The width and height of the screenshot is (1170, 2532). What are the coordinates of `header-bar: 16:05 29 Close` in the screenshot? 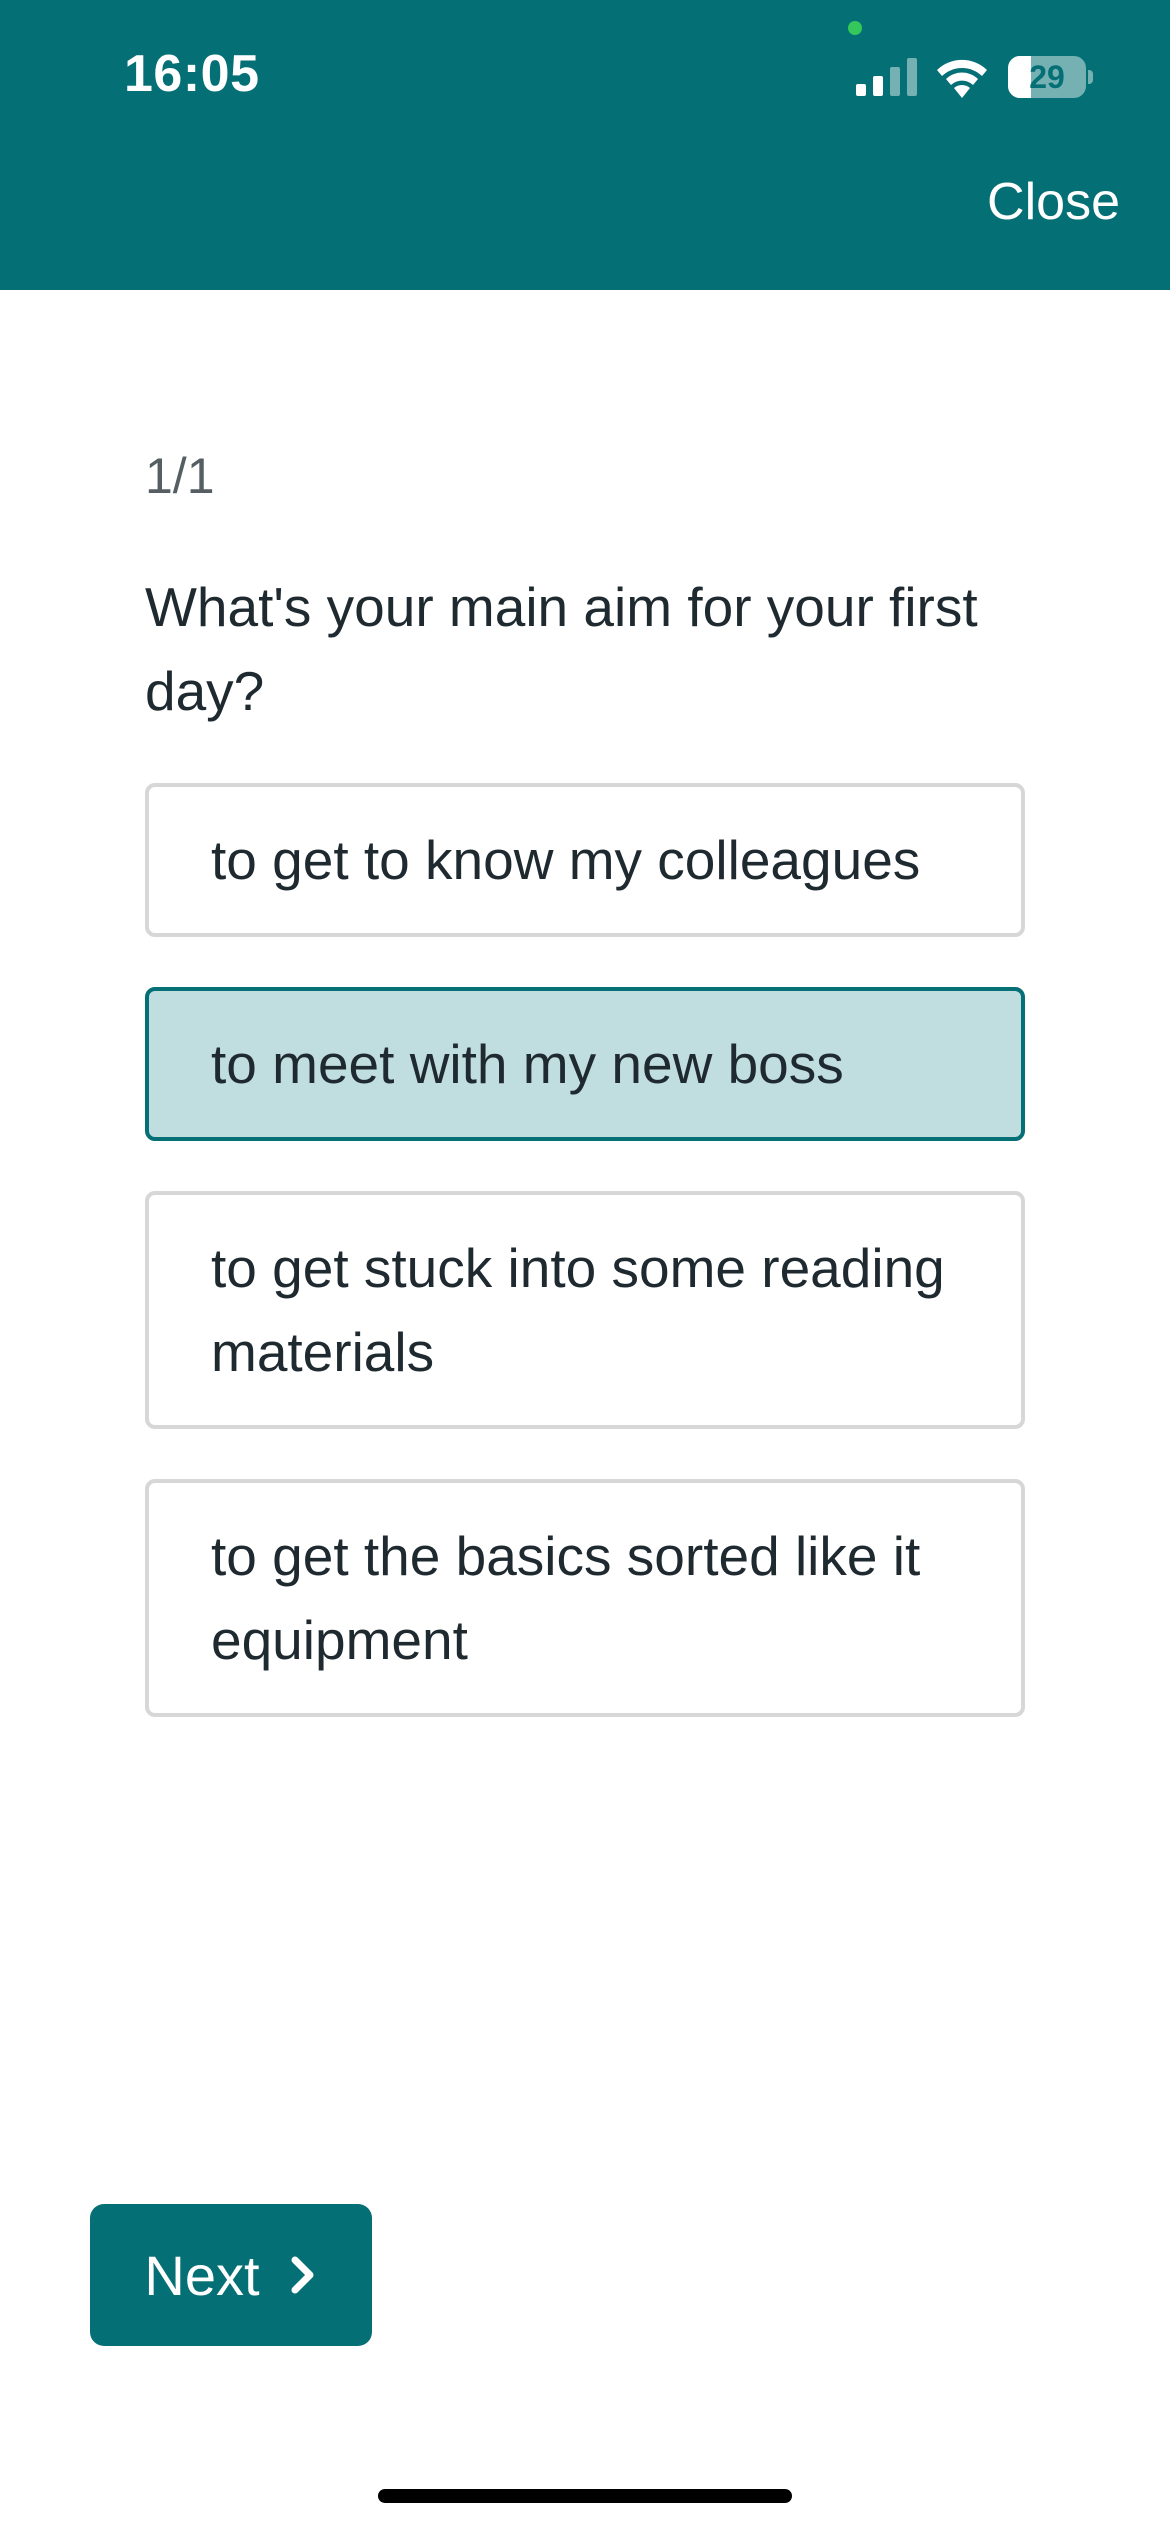 It's located at (585, 145).